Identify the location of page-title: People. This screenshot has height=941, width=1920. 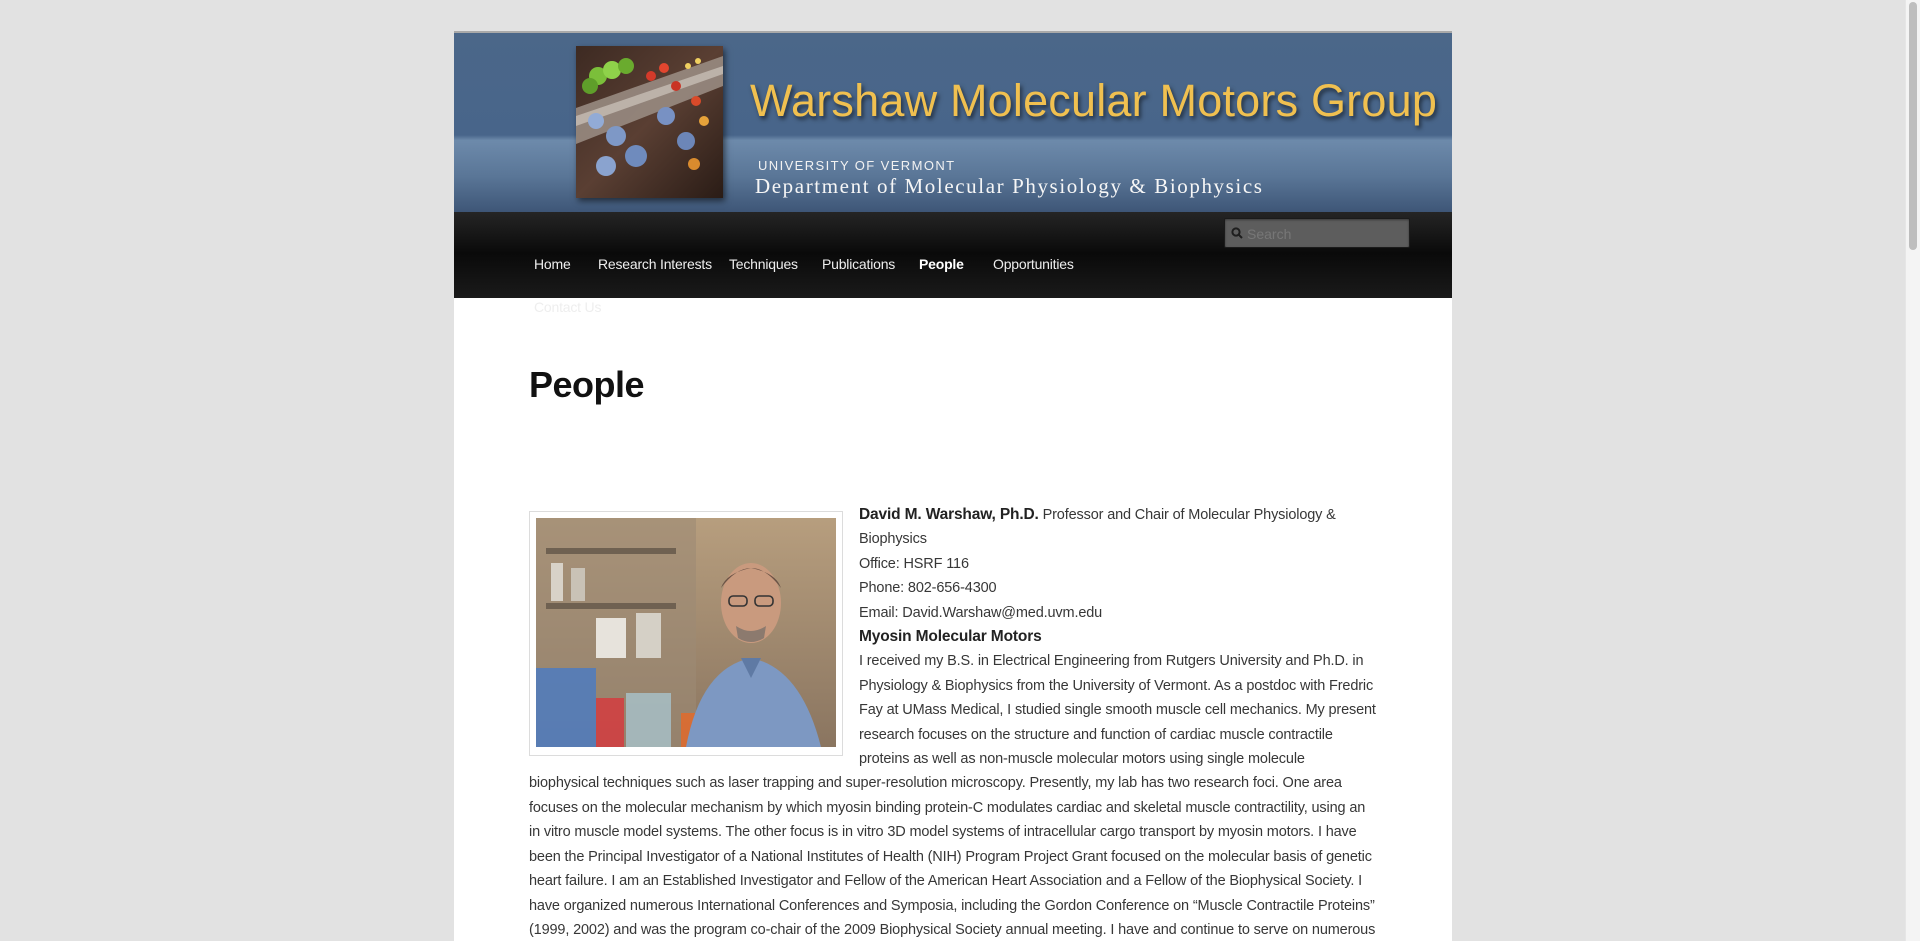
(587, 384).